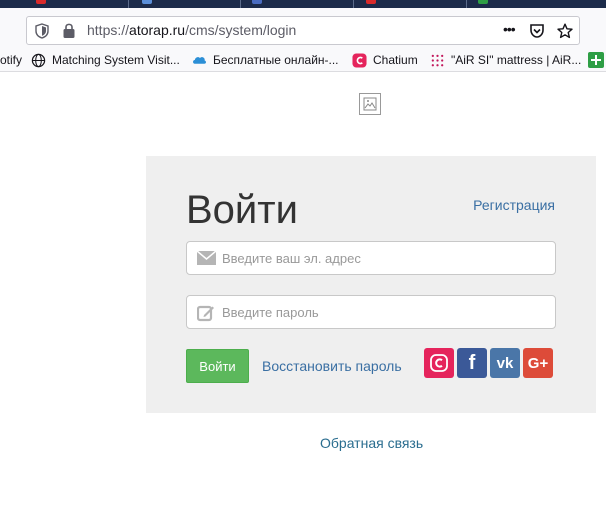 The width and height of the screenshot is (606, 529). Describe the element at coordinates (537, 33) in the screenshot. I see `pocket-icon` at that location.